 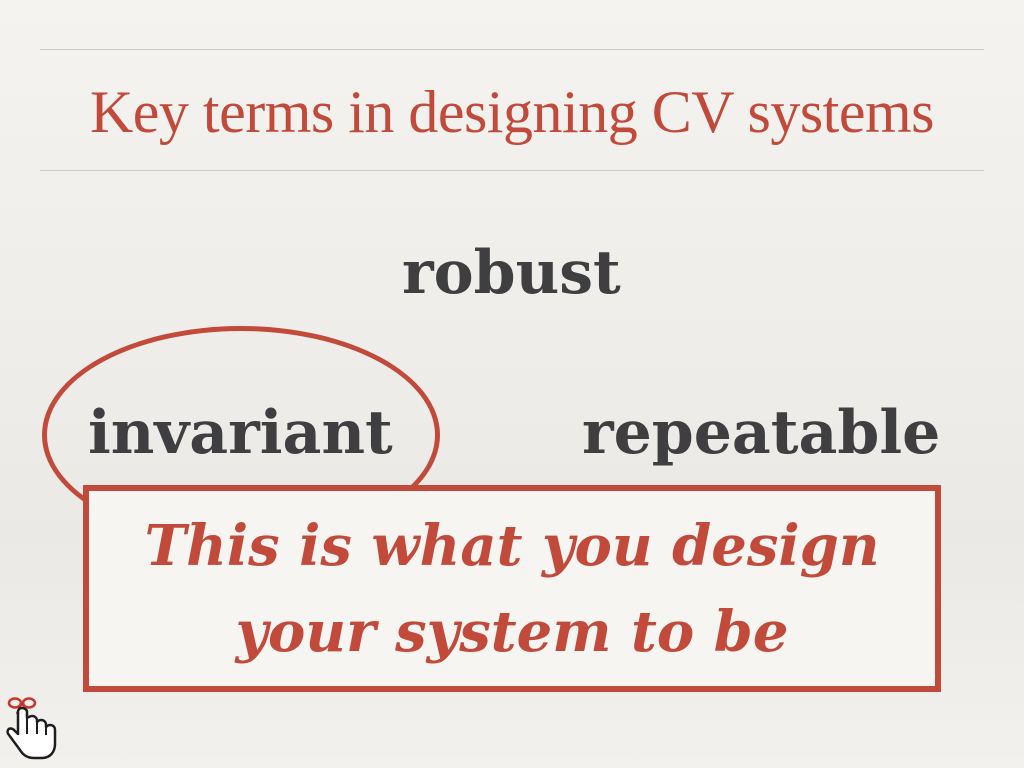 What do you see at coordinates (512, 112) in the screenshot?
I see `slide-title: Key terms in designing CV systems` at bounding box center [512, 112].